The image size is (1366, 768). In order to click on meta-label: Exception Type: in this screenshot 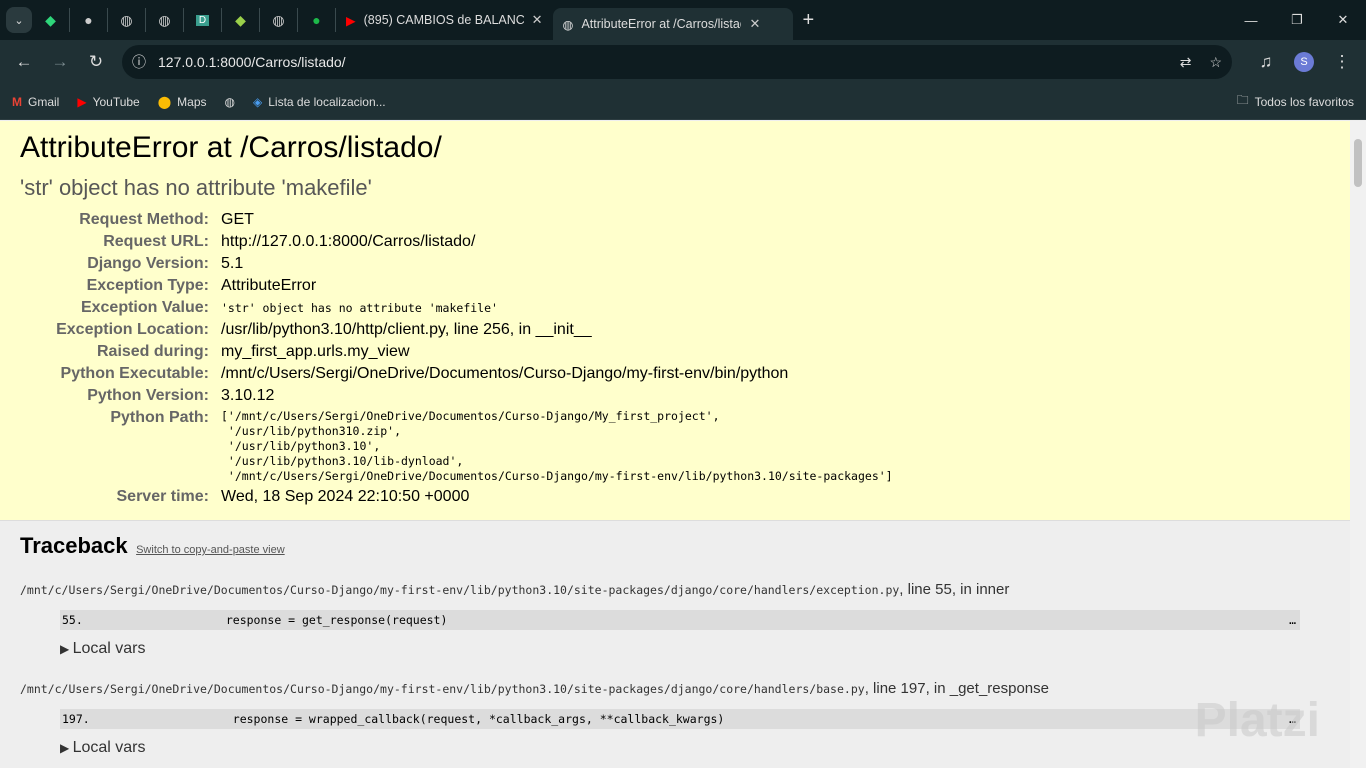, I will do `click(147, 285)`.